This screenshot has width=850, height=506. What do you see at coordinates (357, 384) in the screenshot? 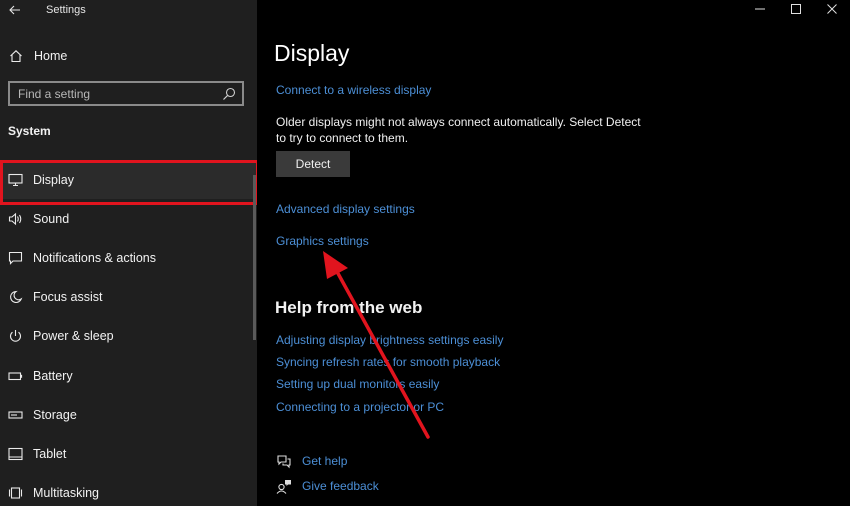
I see `help-link-dual-monitors: Setting up dual monitors easily` at bounding box center [357, 384].